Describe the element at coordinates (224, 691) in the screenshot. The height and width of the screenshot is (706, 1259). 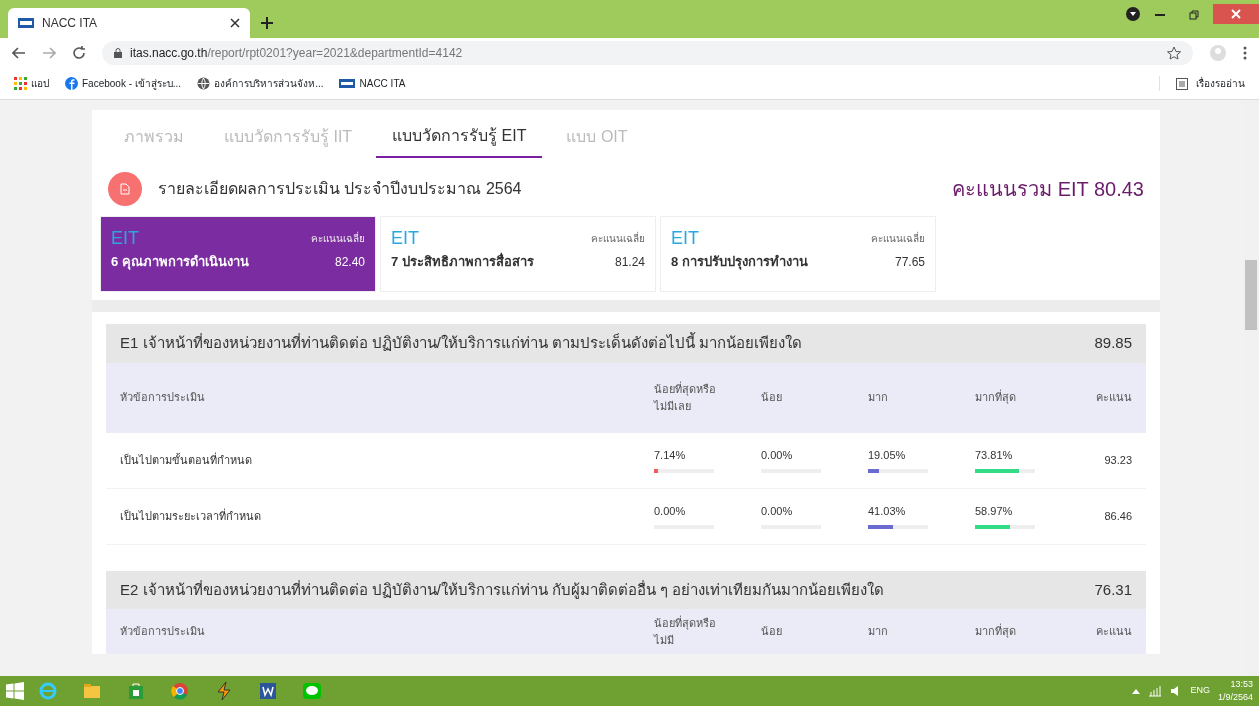
I see `lightning-icon` at that location.